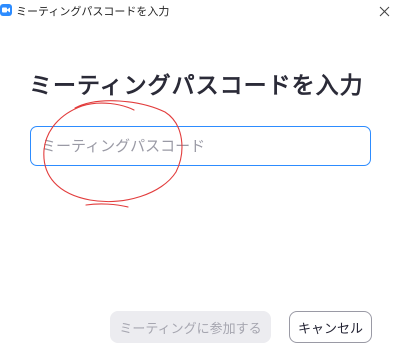 This screenshot has width=400, height=354. Describe the element at coordinates (200, 146) in the screenshot. I see `passcode-input` at that location.